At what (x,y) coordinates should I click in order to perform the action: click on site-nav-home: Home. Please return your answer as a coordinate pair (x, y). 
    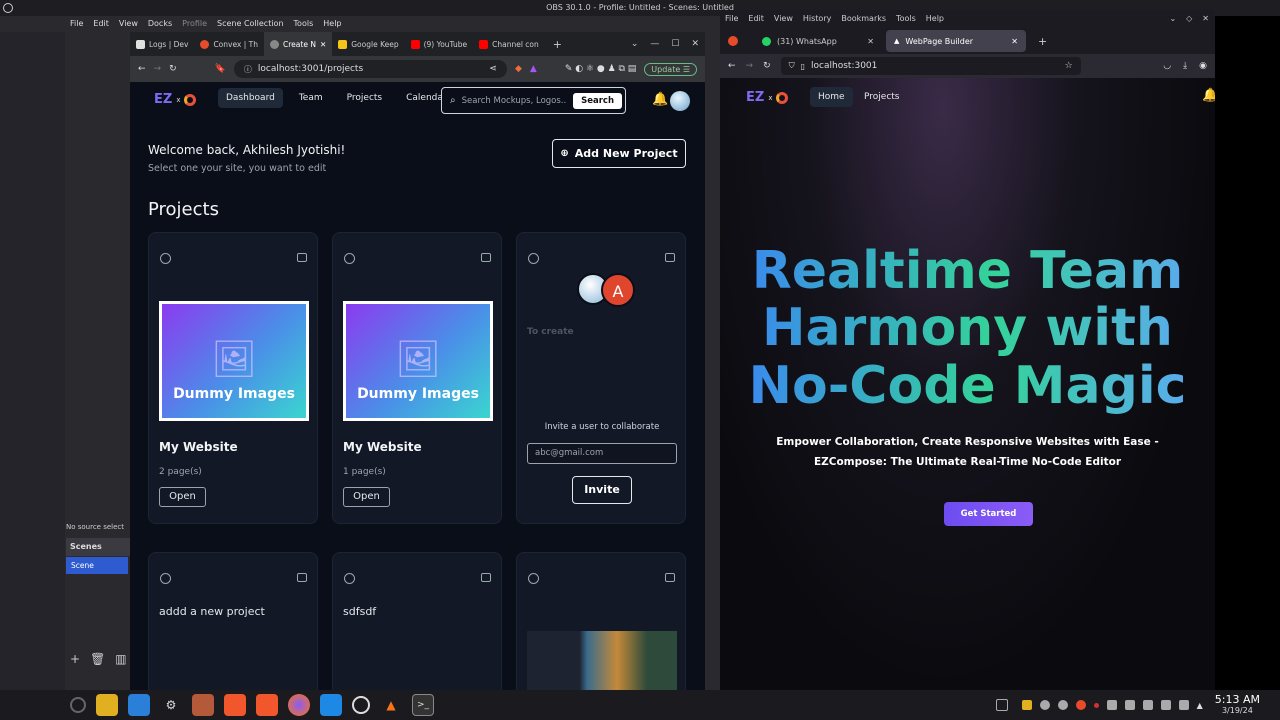
    Looking at the image, I should click on (831, 97).